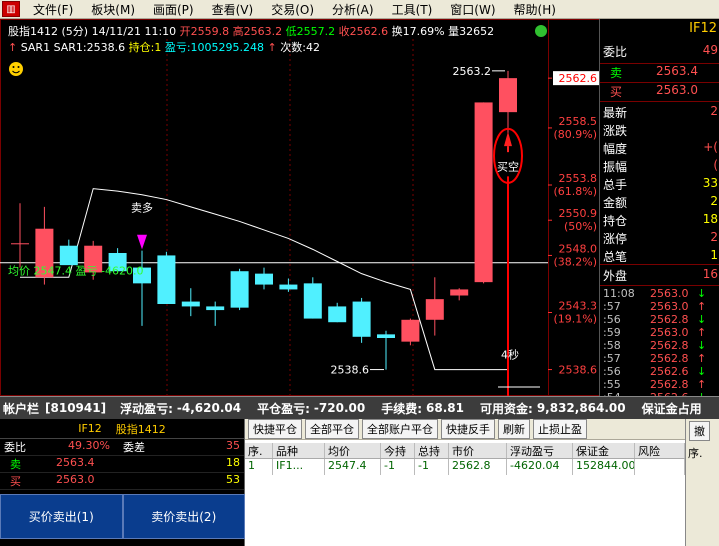 The height and width of the screenshot is (546, 719). I want to click on cell-float-profit: -4620.04, so click(540, 467).